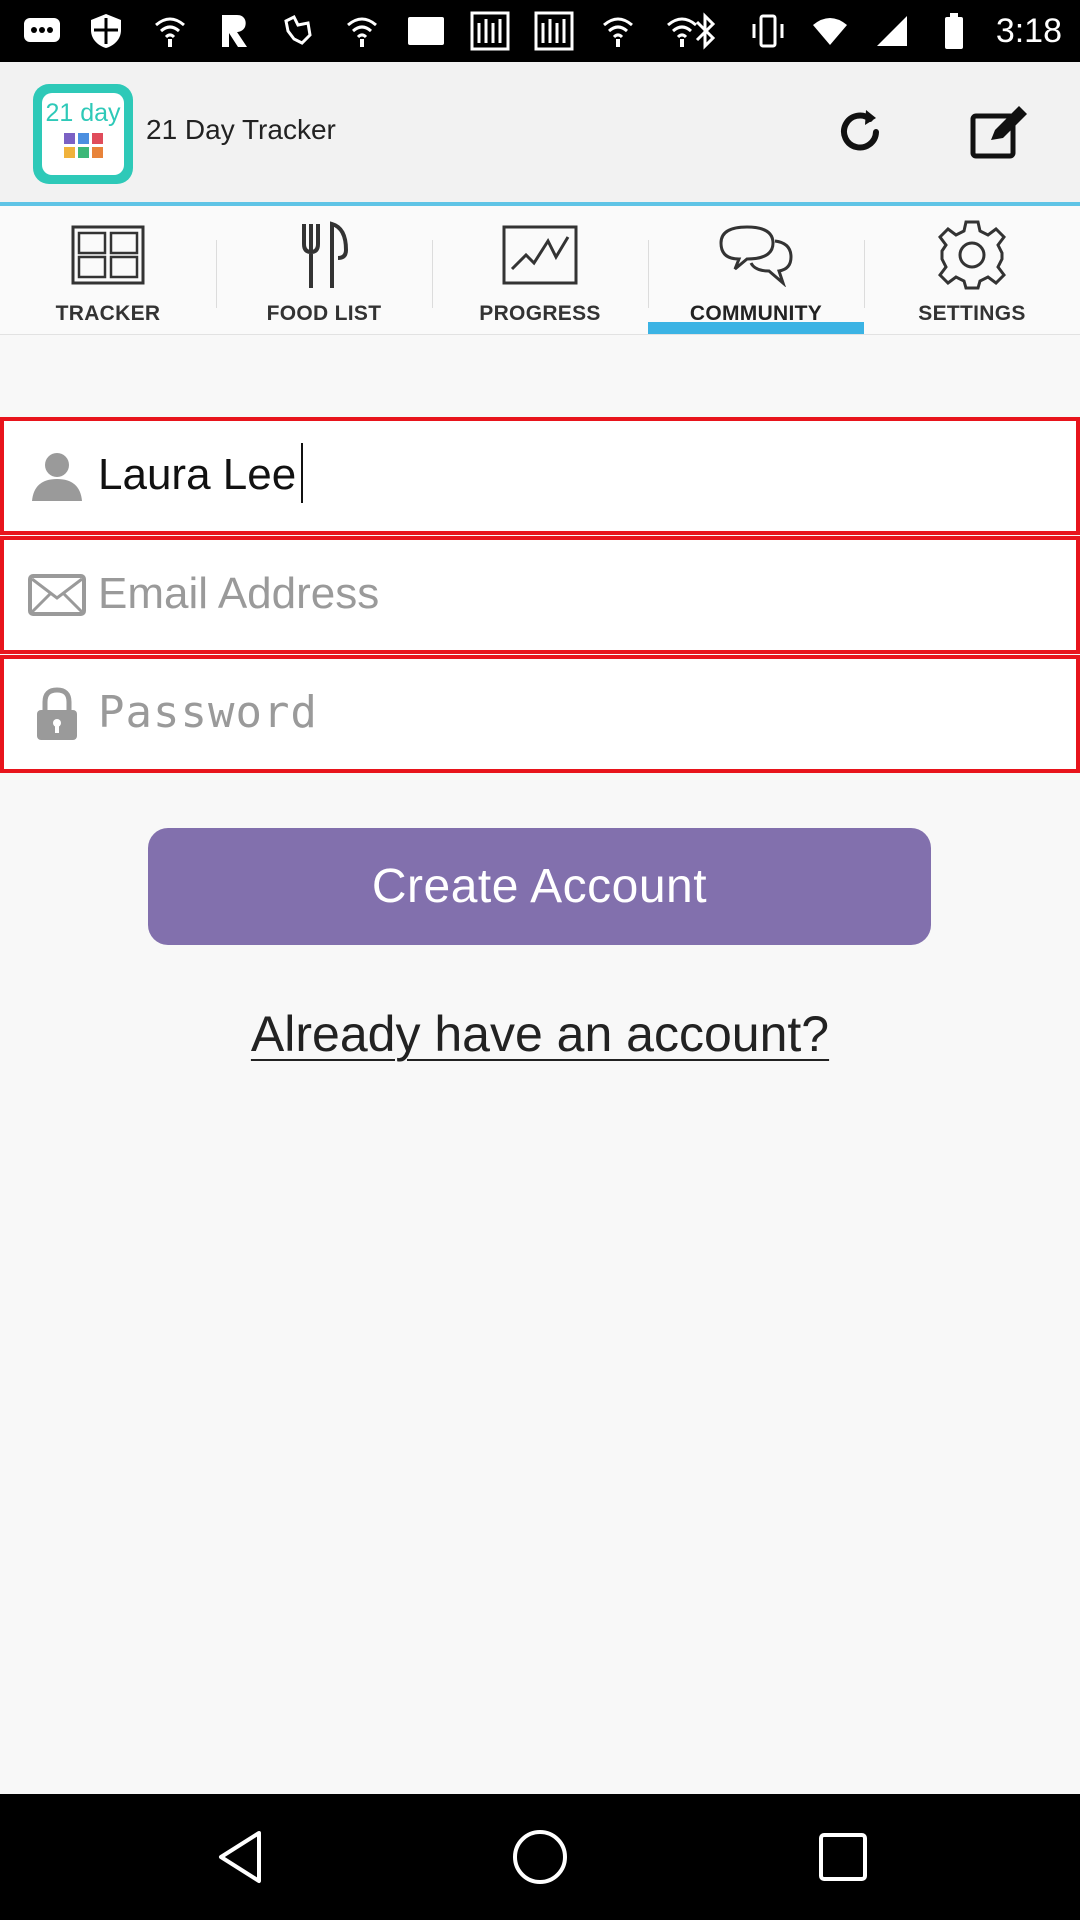 The height and width of the screenshot is (1920, 1080). I want to click on recents-button, so click(843, 1857).